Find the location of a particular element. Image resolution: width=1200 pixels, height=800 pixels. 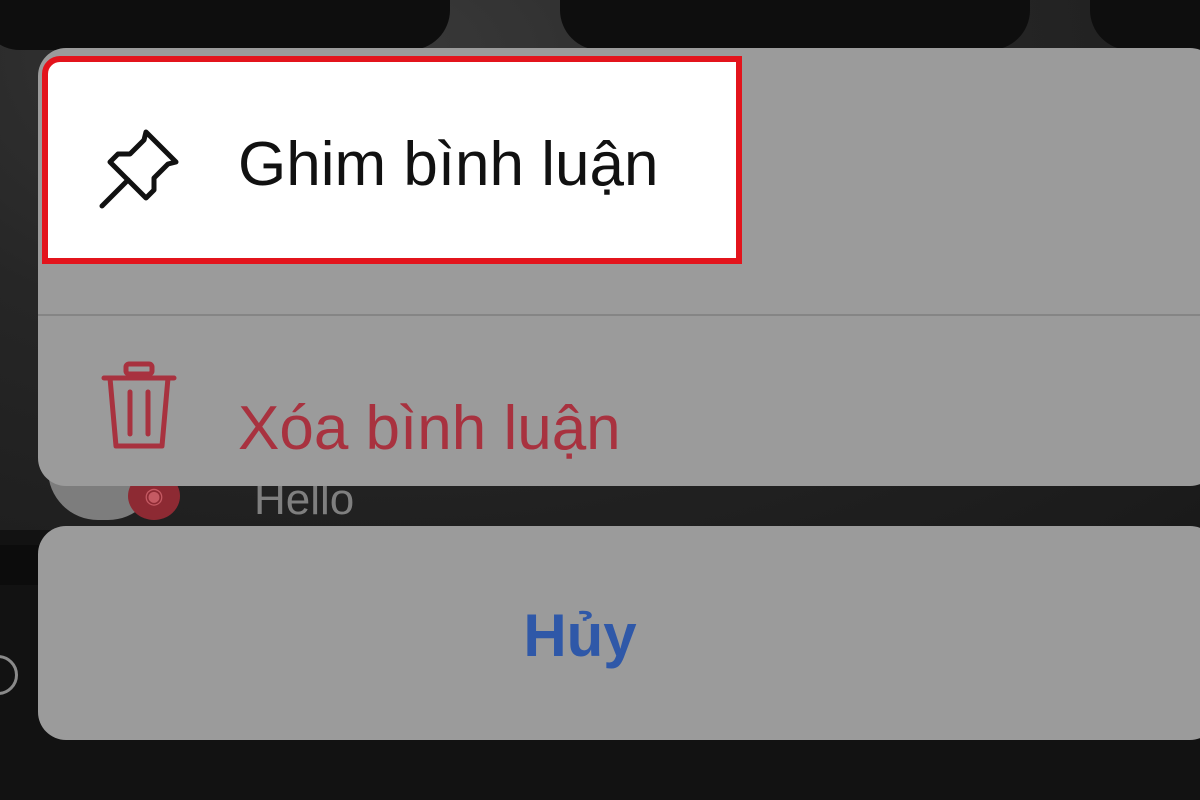

pin-comment-label: Ghim bình luận is located at coordinates (448, 164).